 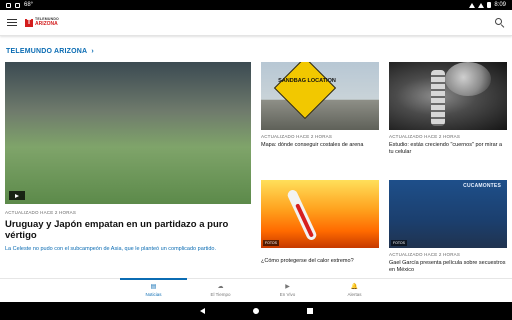 I want to click on event-backdrop-text: CUCAMONTES, so click(x=482, y=186).